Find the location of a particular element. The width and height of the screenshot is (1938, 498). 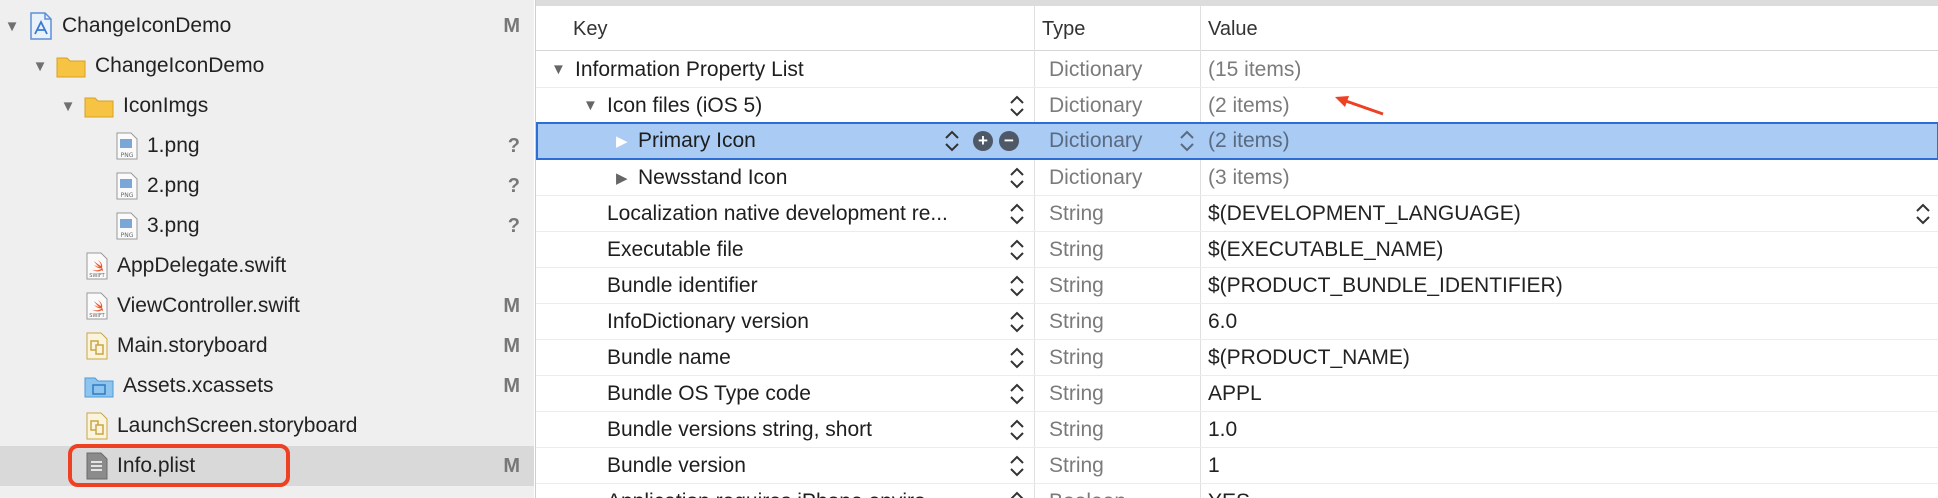

plist-value: (3 items) is located at coordinates (1249, 177).